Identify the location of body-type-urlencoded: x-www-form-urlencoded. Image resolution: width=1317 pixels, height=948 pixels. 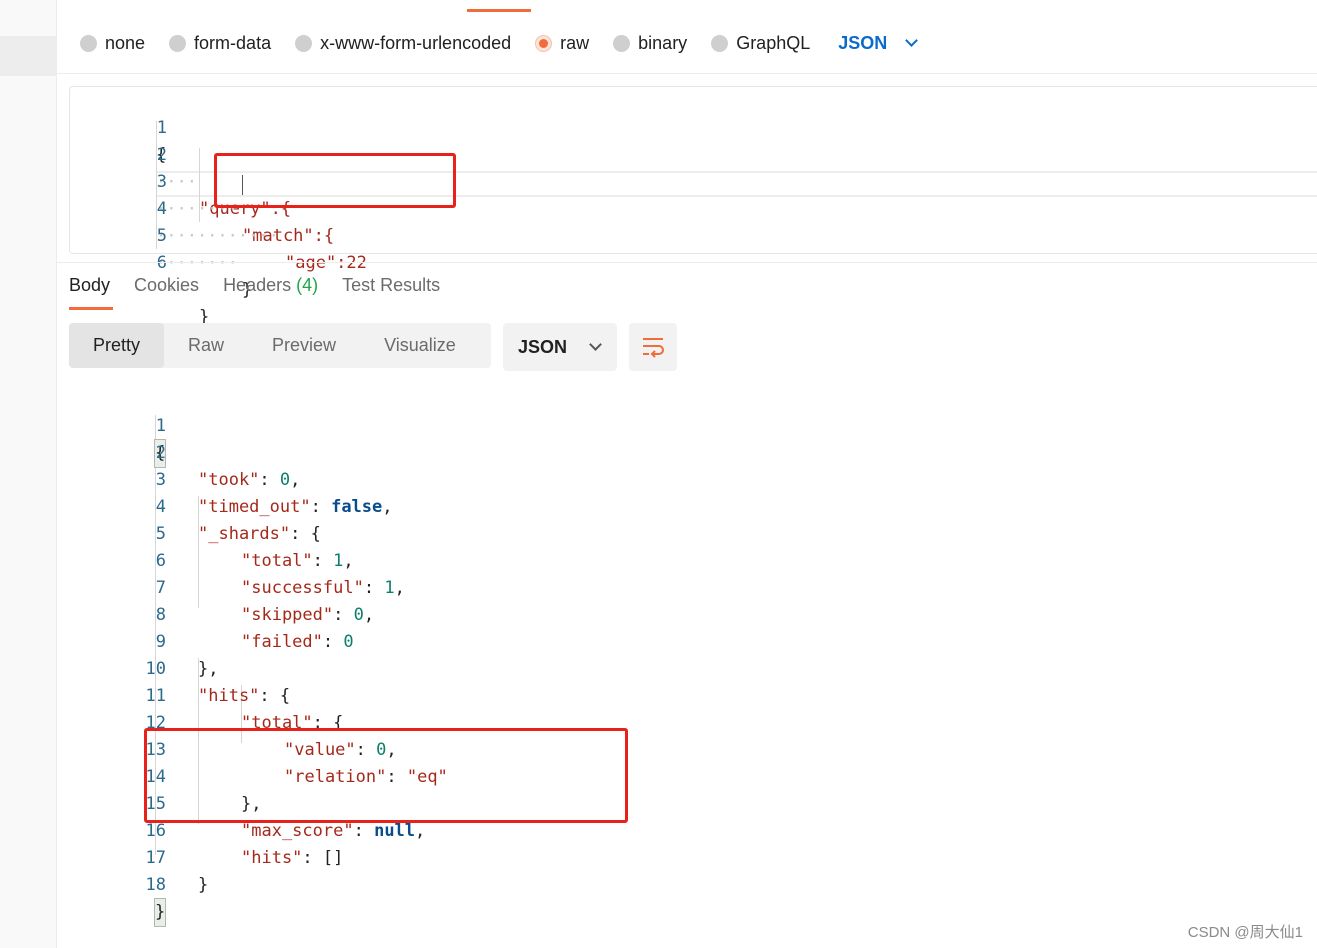
(403, 43).